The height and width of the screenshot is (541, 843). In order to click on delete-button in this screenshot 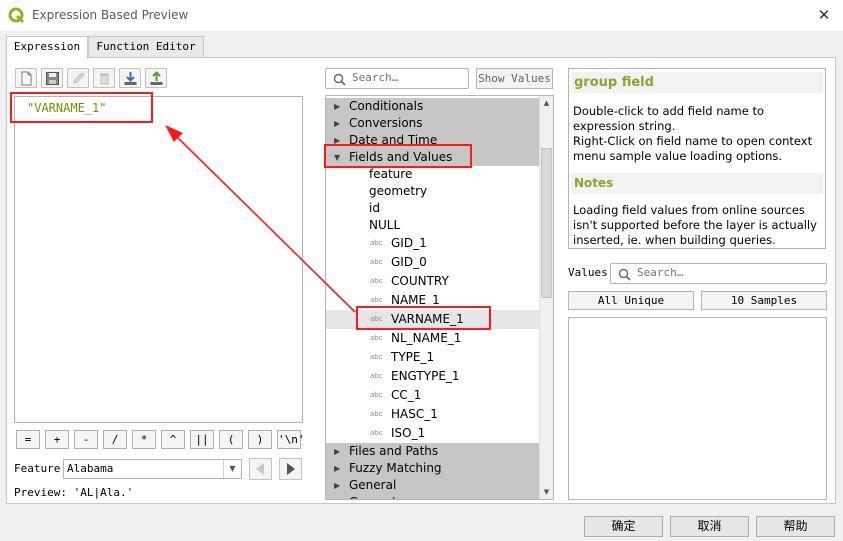, I will do `click(104, 78)`.